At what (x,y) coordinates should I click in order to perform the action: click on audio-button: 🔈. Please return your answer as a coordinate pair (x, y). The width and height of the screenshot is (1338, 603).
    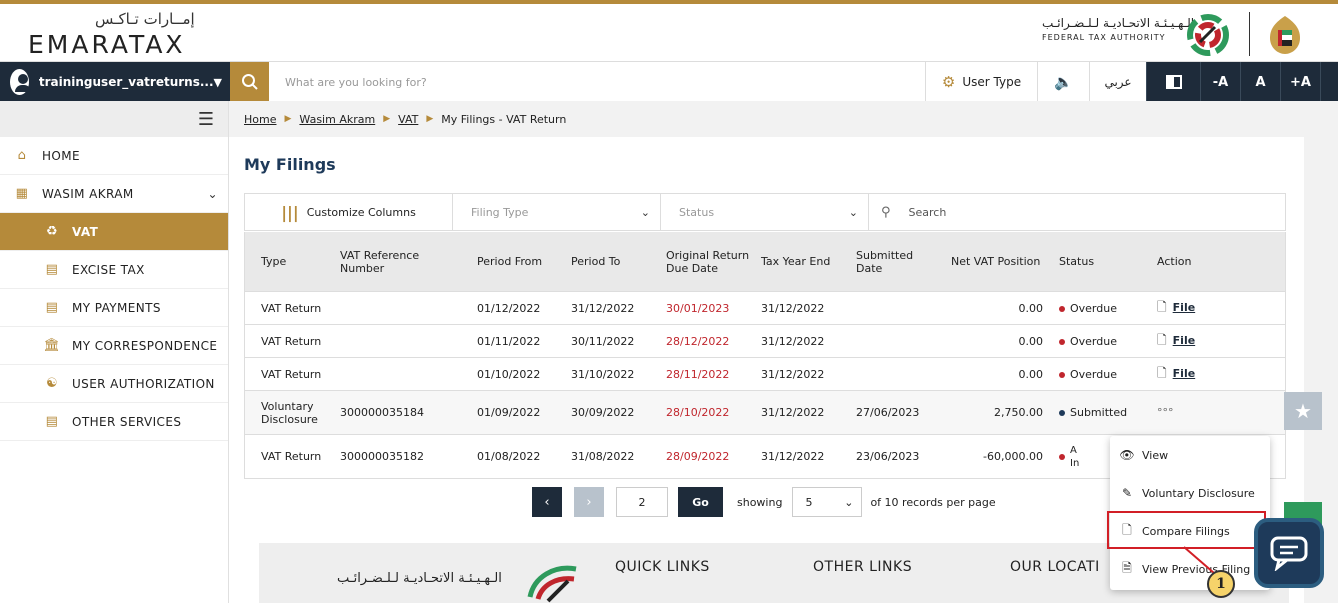
    Looking at the image, I should click on (1063, 82).